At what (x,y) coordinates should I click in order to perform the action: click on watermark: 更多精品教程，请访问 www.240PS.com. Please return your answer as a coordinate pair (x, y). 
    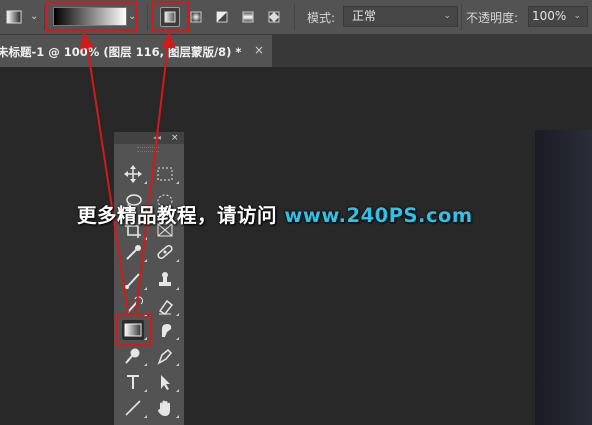
    Looking at the image, I should click on (275, 213).